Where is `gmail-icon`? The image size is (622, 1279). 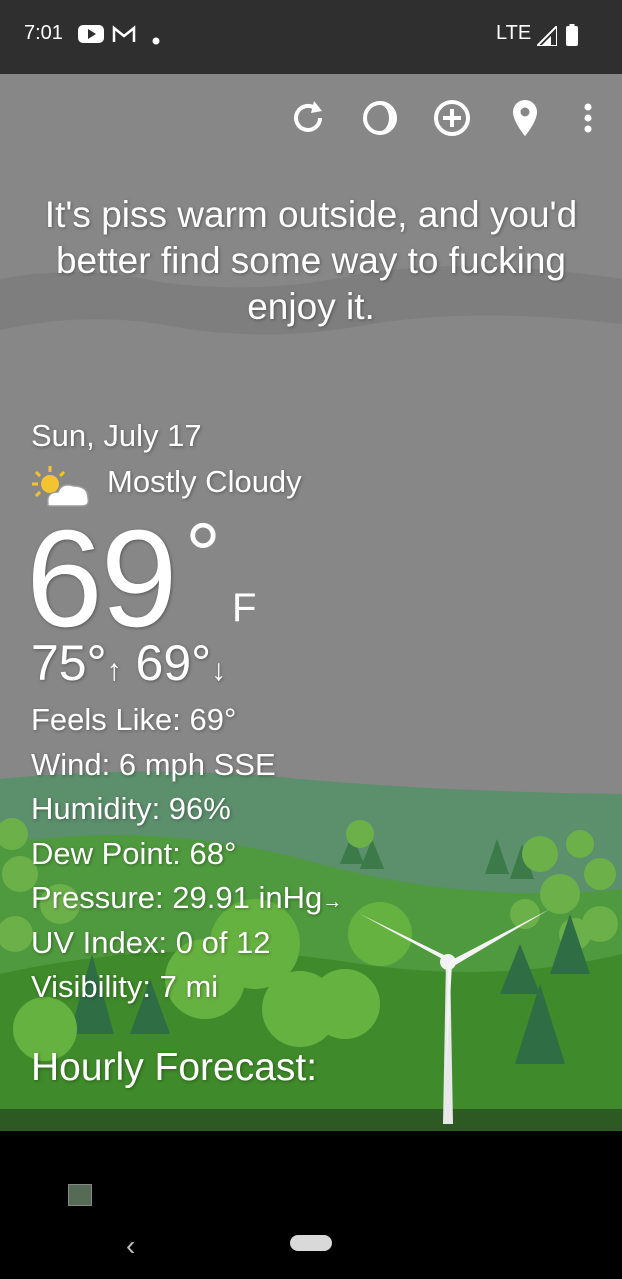 gmail-icon is located at coordinates (124, 36).